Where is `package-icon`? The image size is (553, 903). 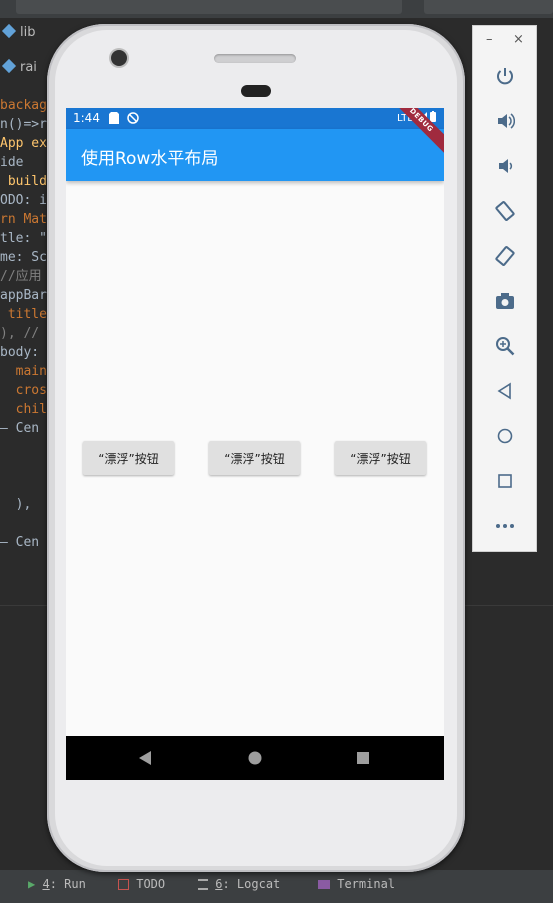
package-icon is located at coordinates (9, 31).